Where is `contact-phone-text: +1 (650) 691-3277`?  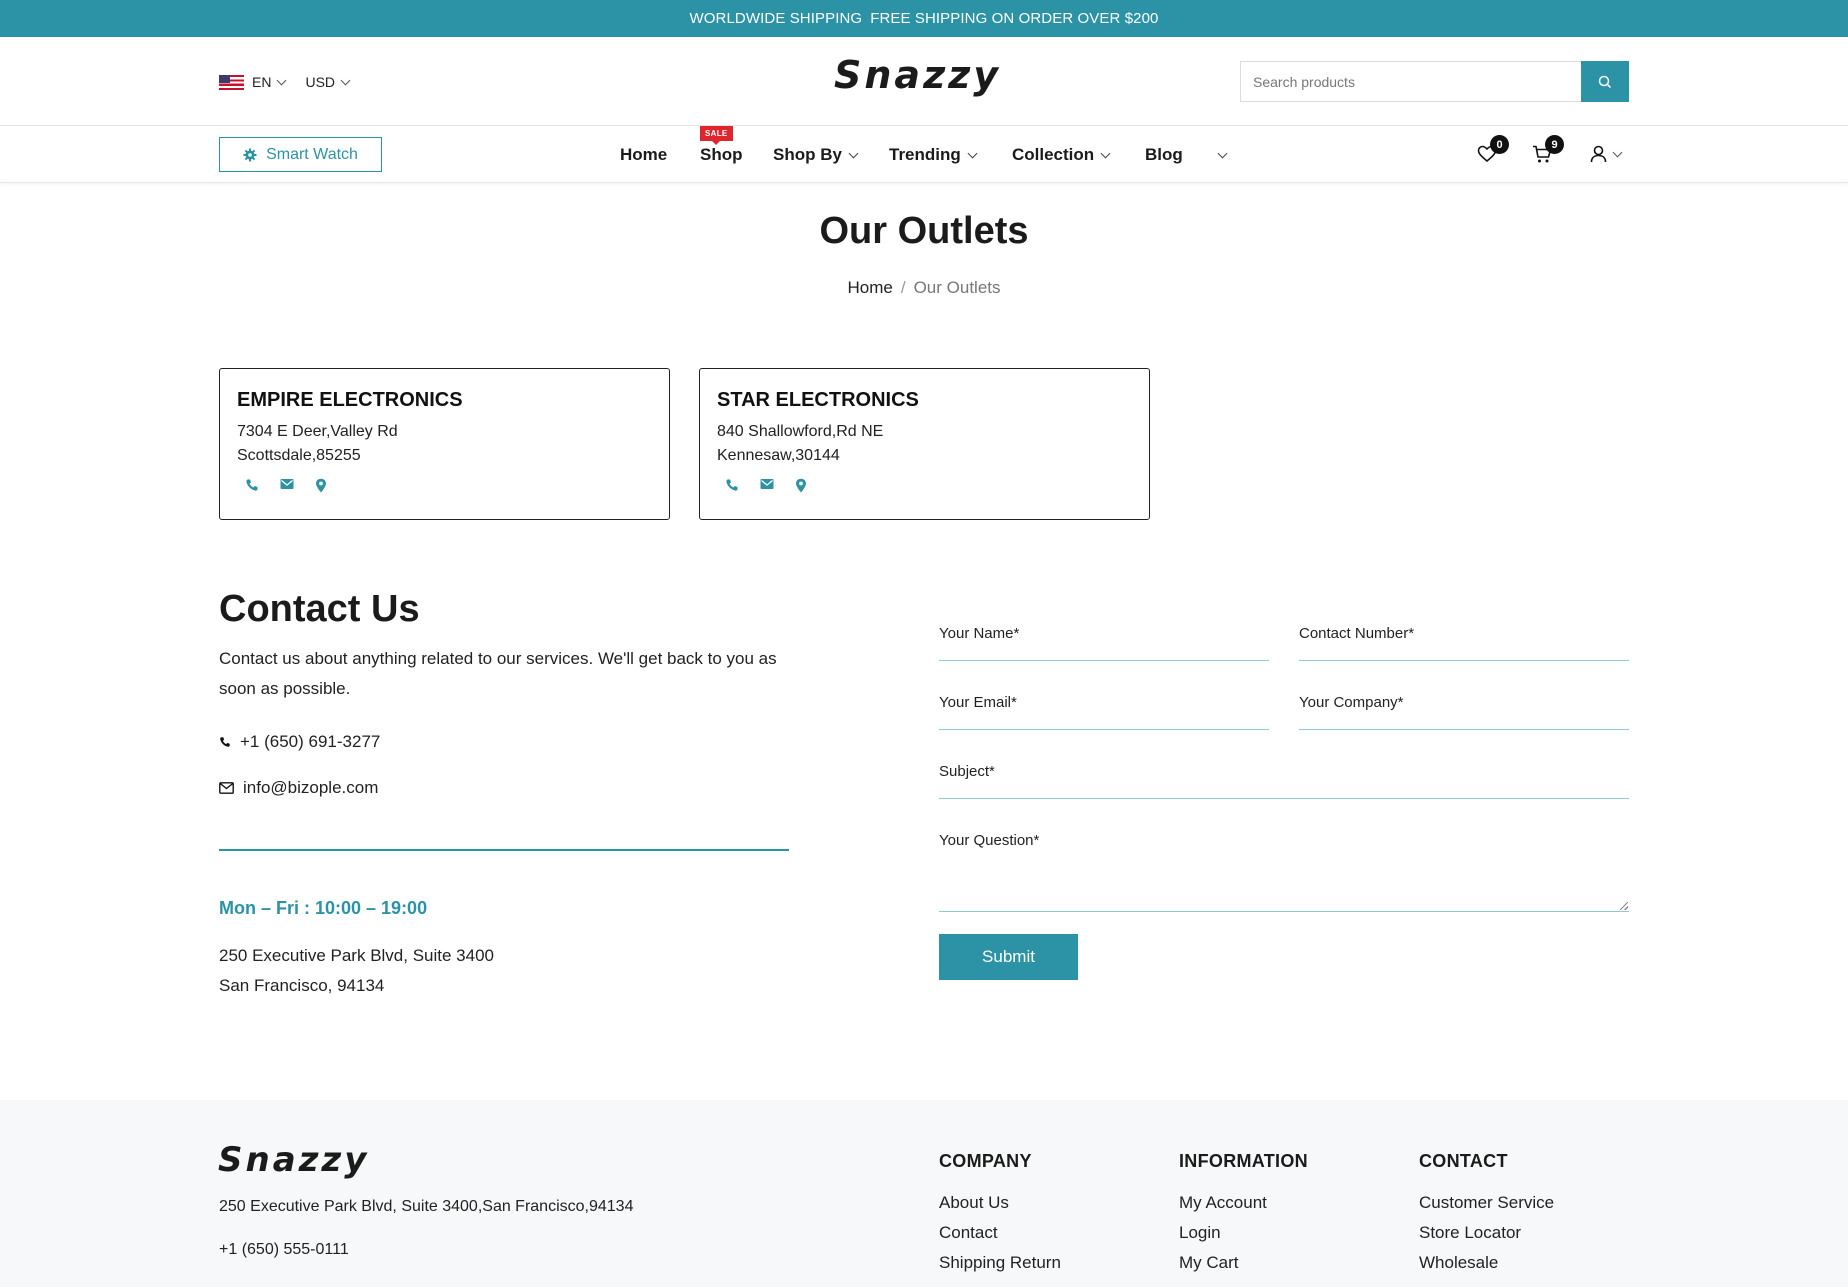
contact-phone-text: +1 (650) 691-3277 is located at coordinates (310, 741).